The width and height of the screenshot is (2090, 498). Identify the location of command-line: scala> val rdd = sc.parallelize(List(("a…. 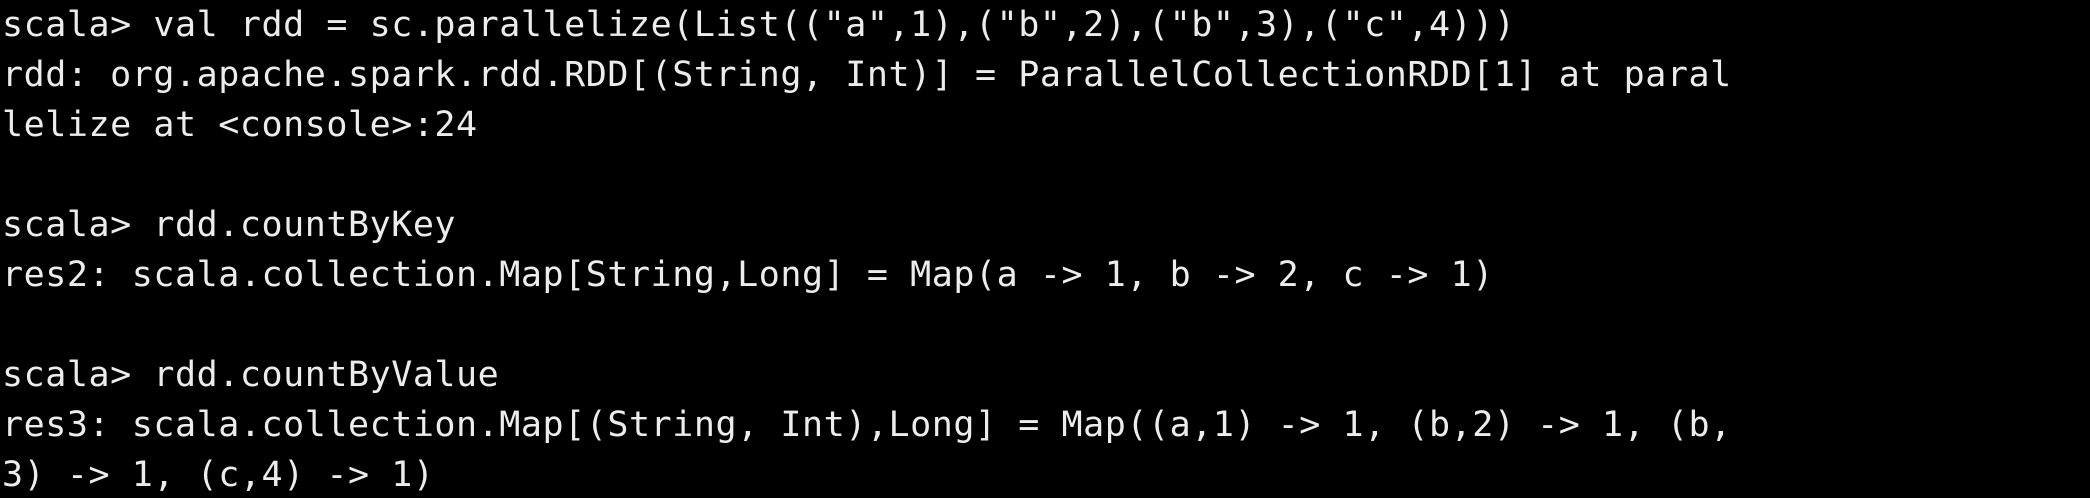
(759, 25).